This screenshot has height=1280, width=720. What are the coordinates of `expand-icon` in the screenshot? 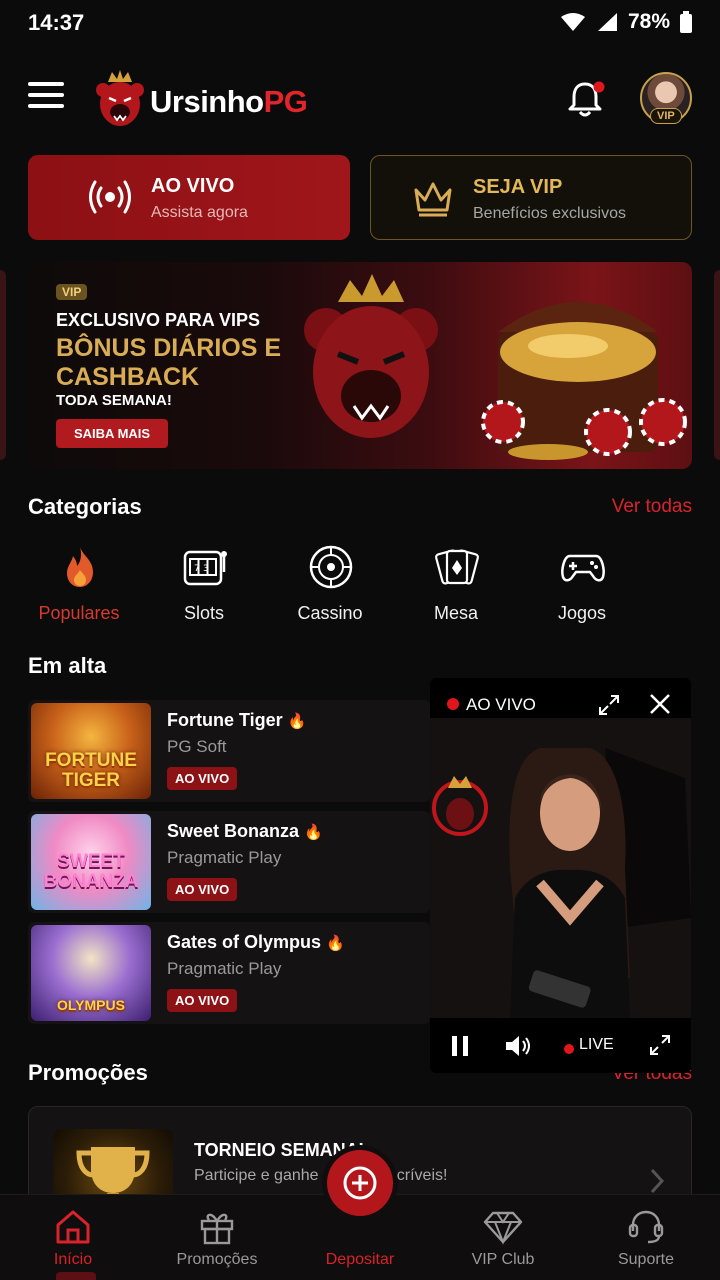 It's located at (609, 705).